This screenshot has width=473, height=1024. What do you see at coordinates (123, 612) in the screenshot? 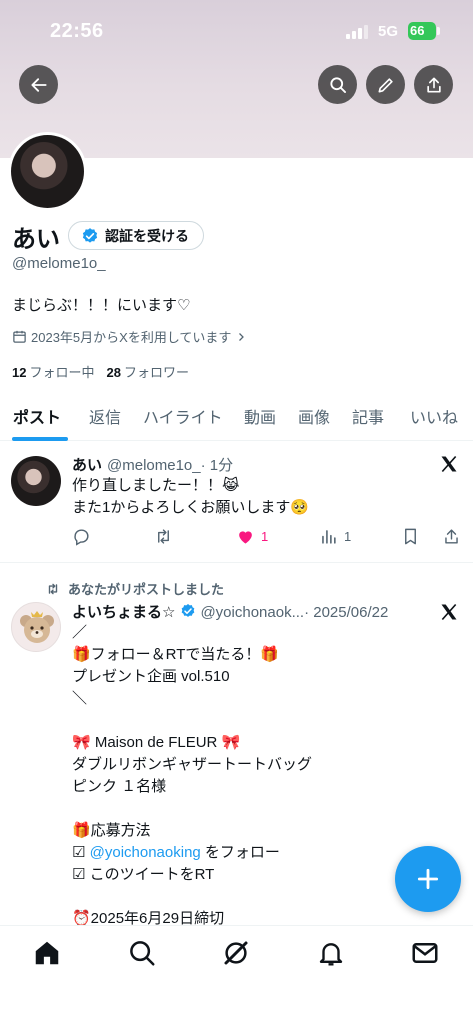
I see `post-author-name: よいちょまる☆` at bounding box center [123, 612].